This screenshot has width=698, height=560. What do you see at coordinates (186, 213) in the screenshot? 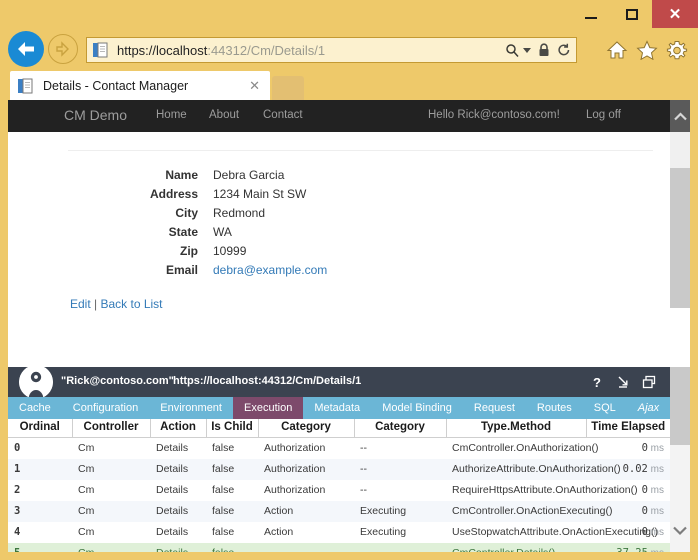
I see `detail-label: City` at bounding box center [186, 213].